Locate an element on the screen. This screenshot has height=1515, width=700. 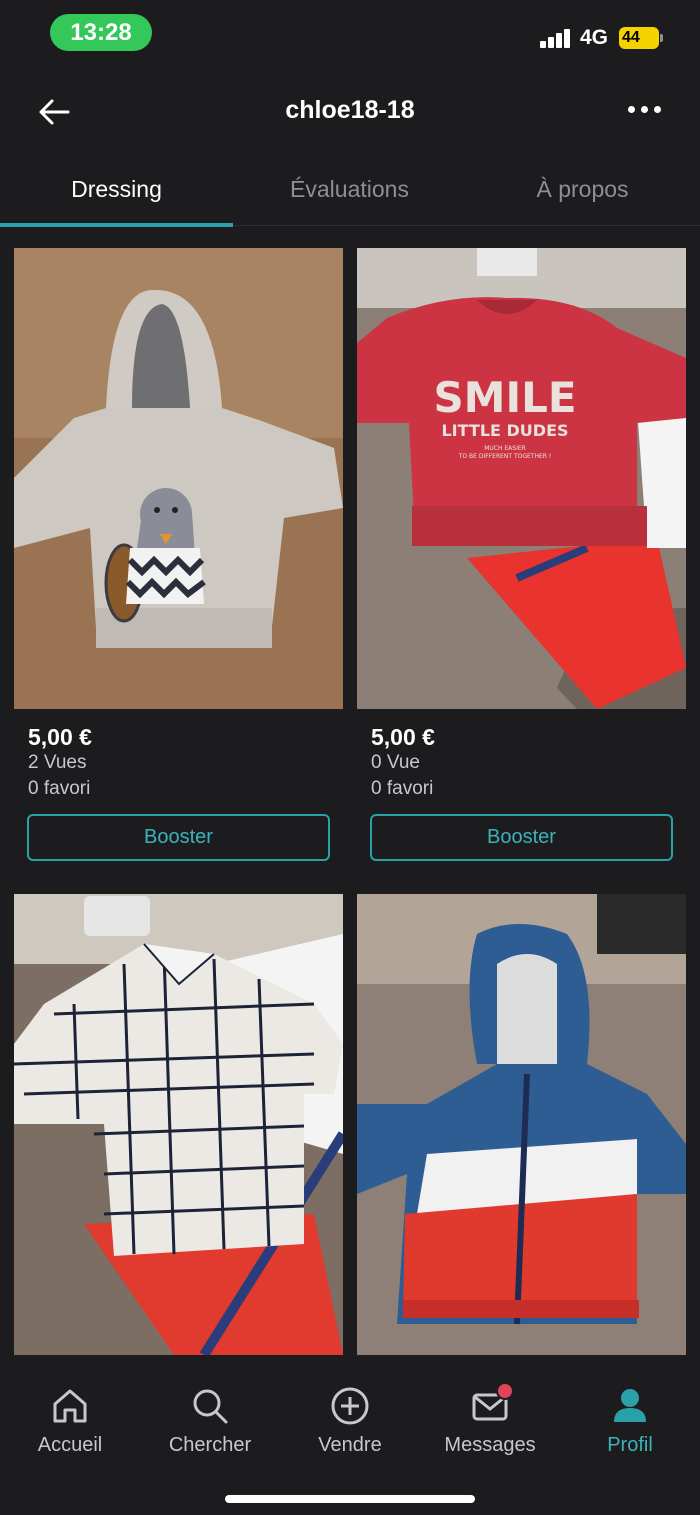
sweatshirt-print-line4: TO BE DIFFERENT TOGETHER ! is located at coordinates (505, 456).